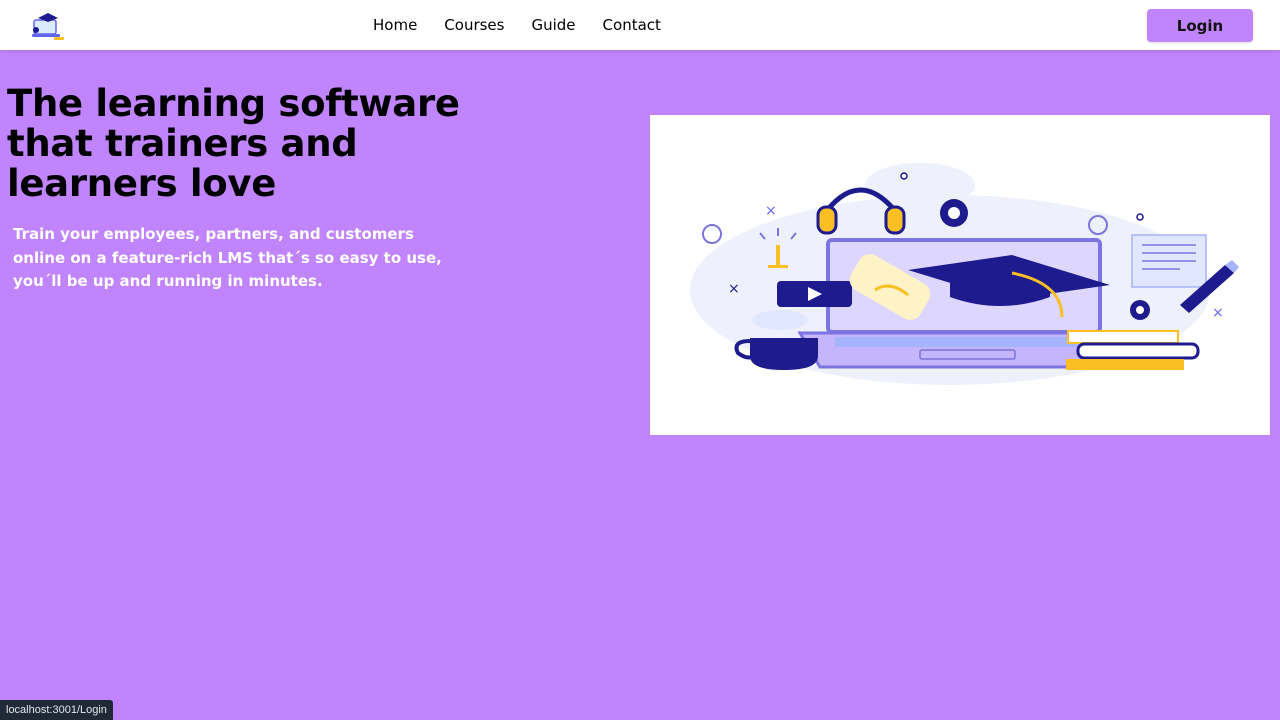 The height and width of the screenshot is (720, 1280). I want to click on navbar: Home Courses Guide Contact Login, so click(640, 25).